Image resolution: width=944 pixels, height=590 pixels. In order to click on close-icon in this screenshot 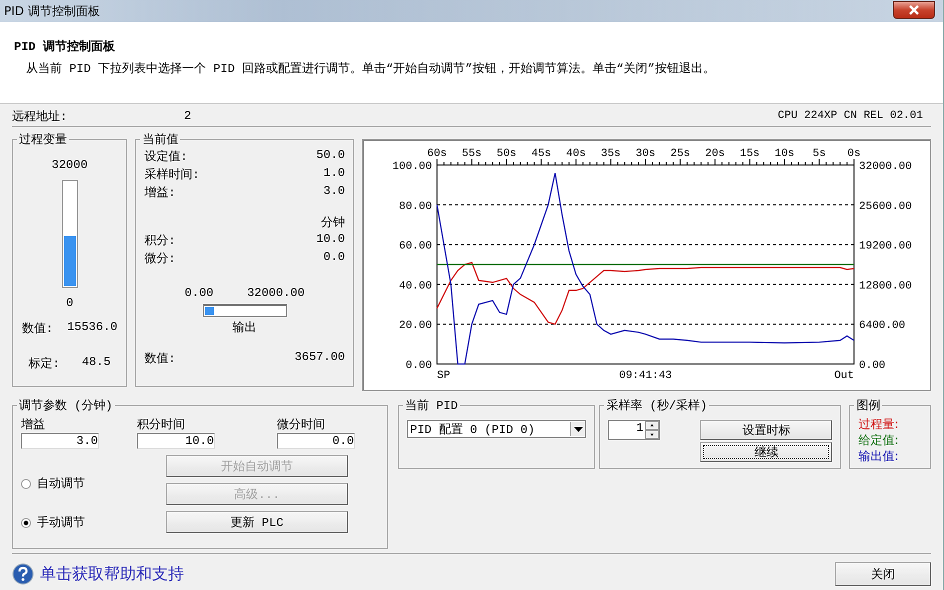, I will do `click(914, 10)`.